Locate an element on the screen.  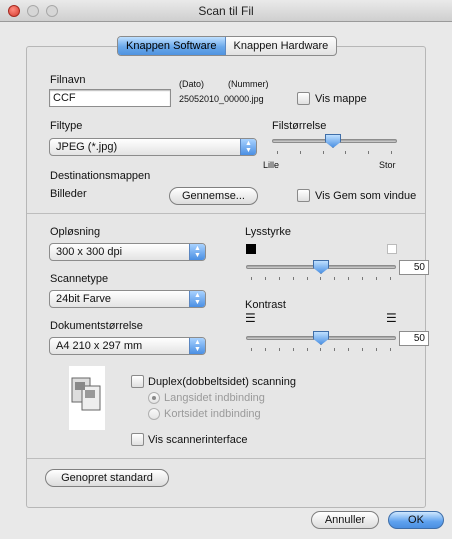
duplex-label: Duplex(dobbeltsidet) scanning is located at coordinates (222, 382).